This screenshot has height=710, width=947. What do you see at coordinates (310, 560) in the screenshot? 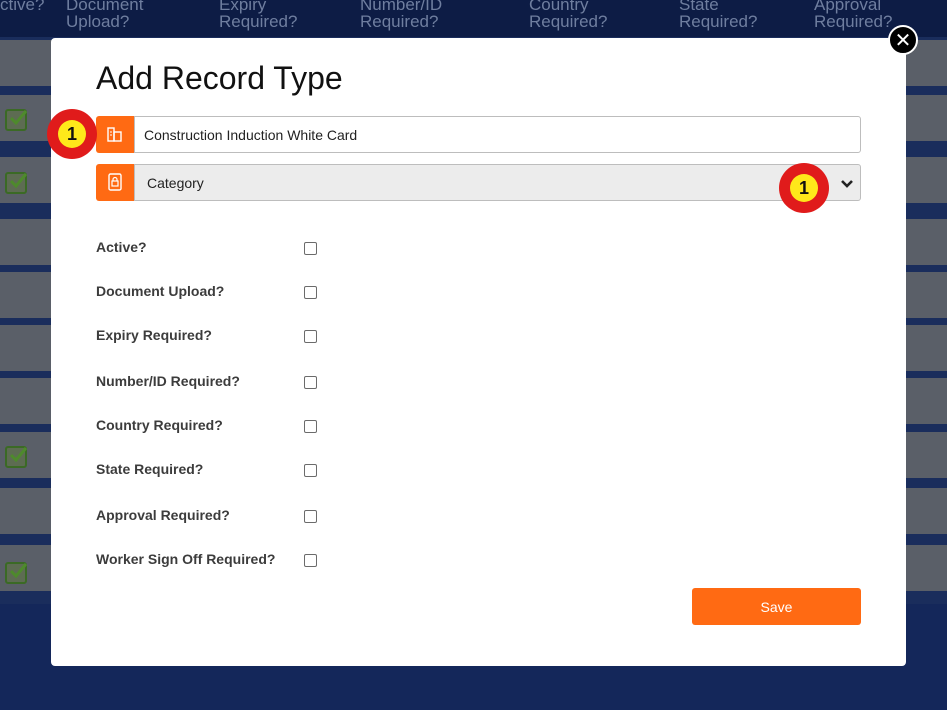
I see `worker-sign-off-required-checkbox` at bounding box center [310, 560].